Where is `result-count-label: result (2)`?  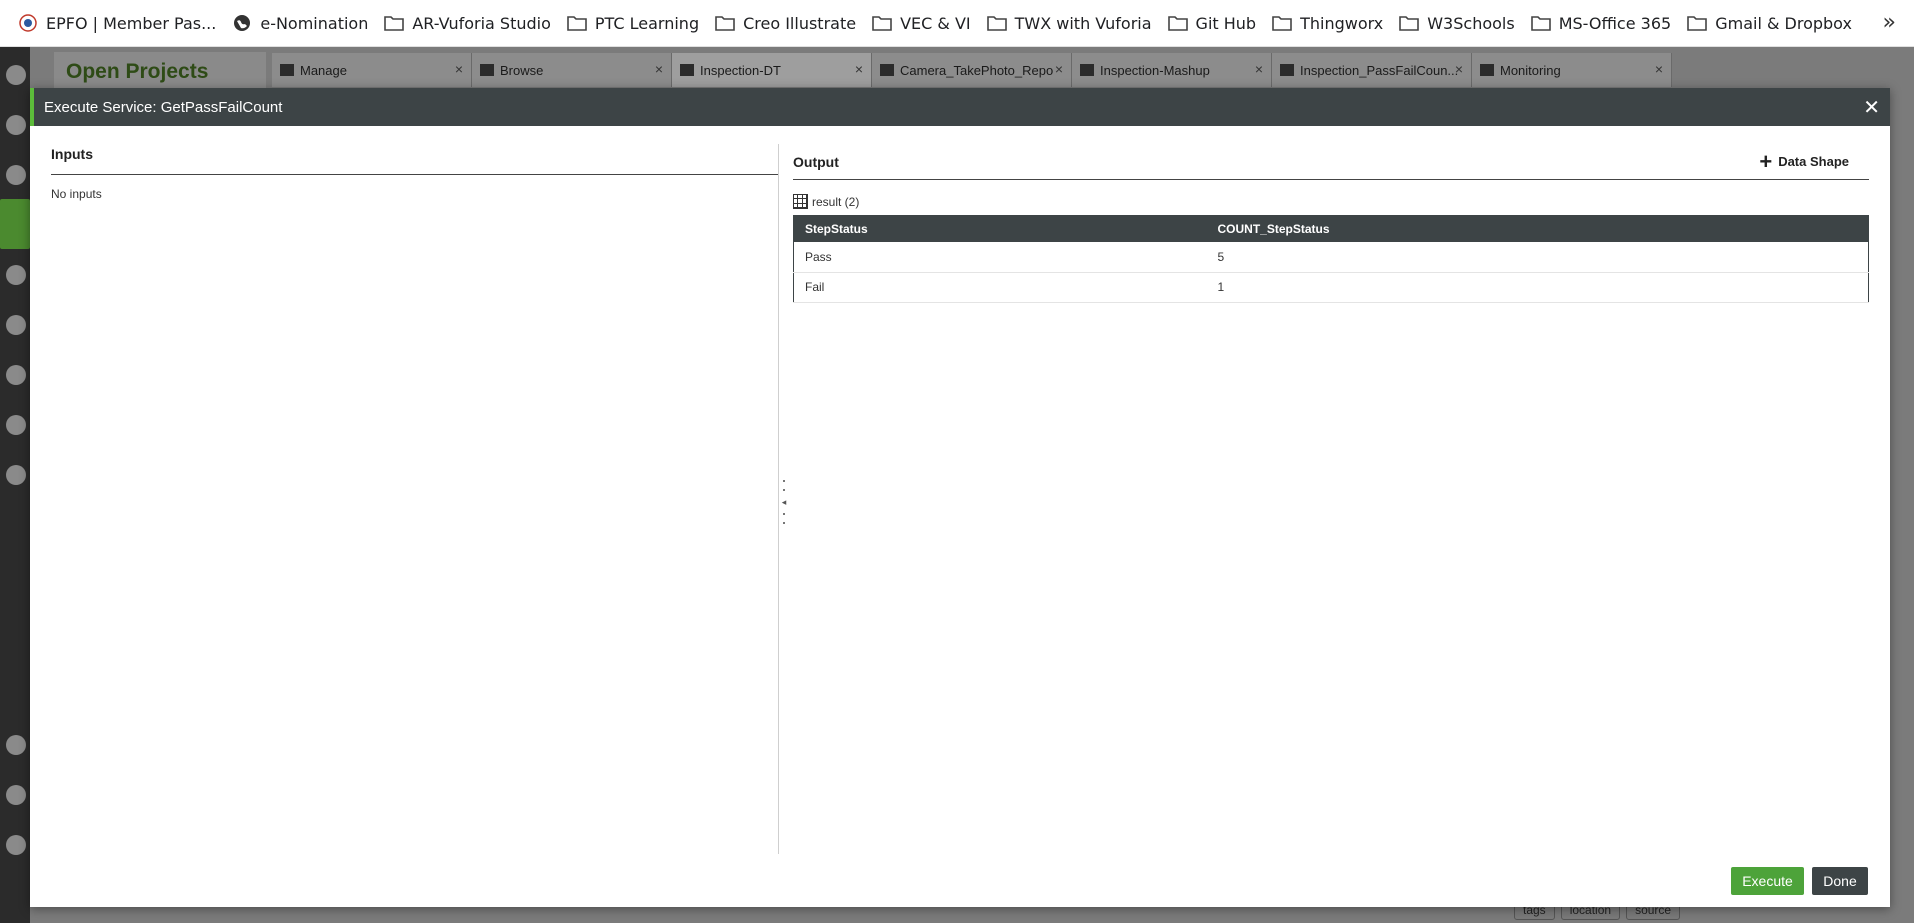 result-count-label: result (2) is located at coordinates (836, 201).